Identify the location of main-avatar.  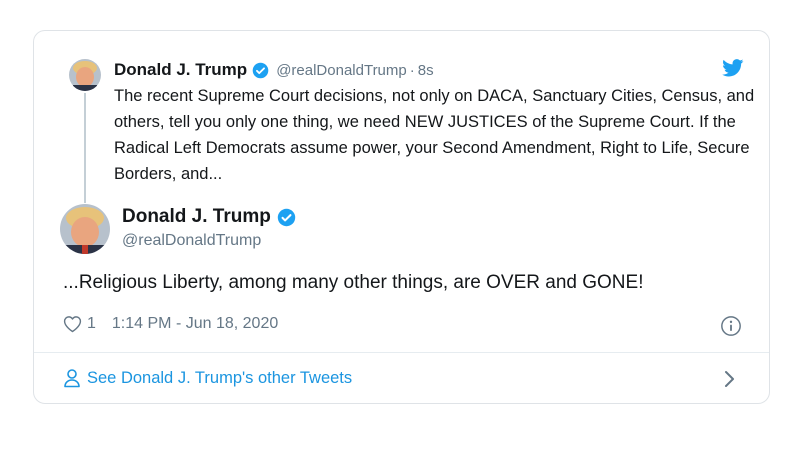
(85, 229).